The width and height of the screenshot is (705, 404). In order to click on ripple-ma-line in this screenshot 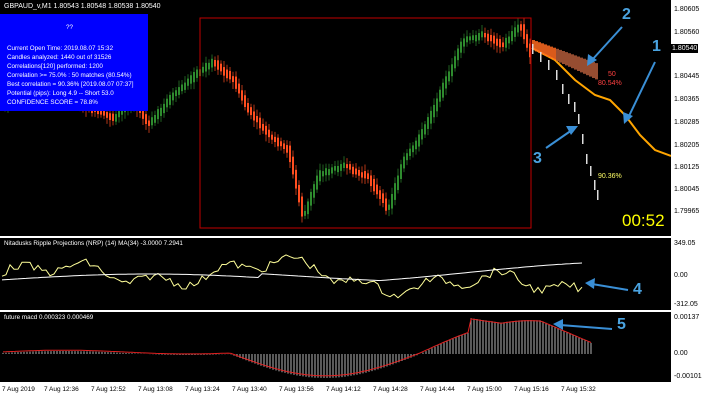, I will do `click(292, 272)`.